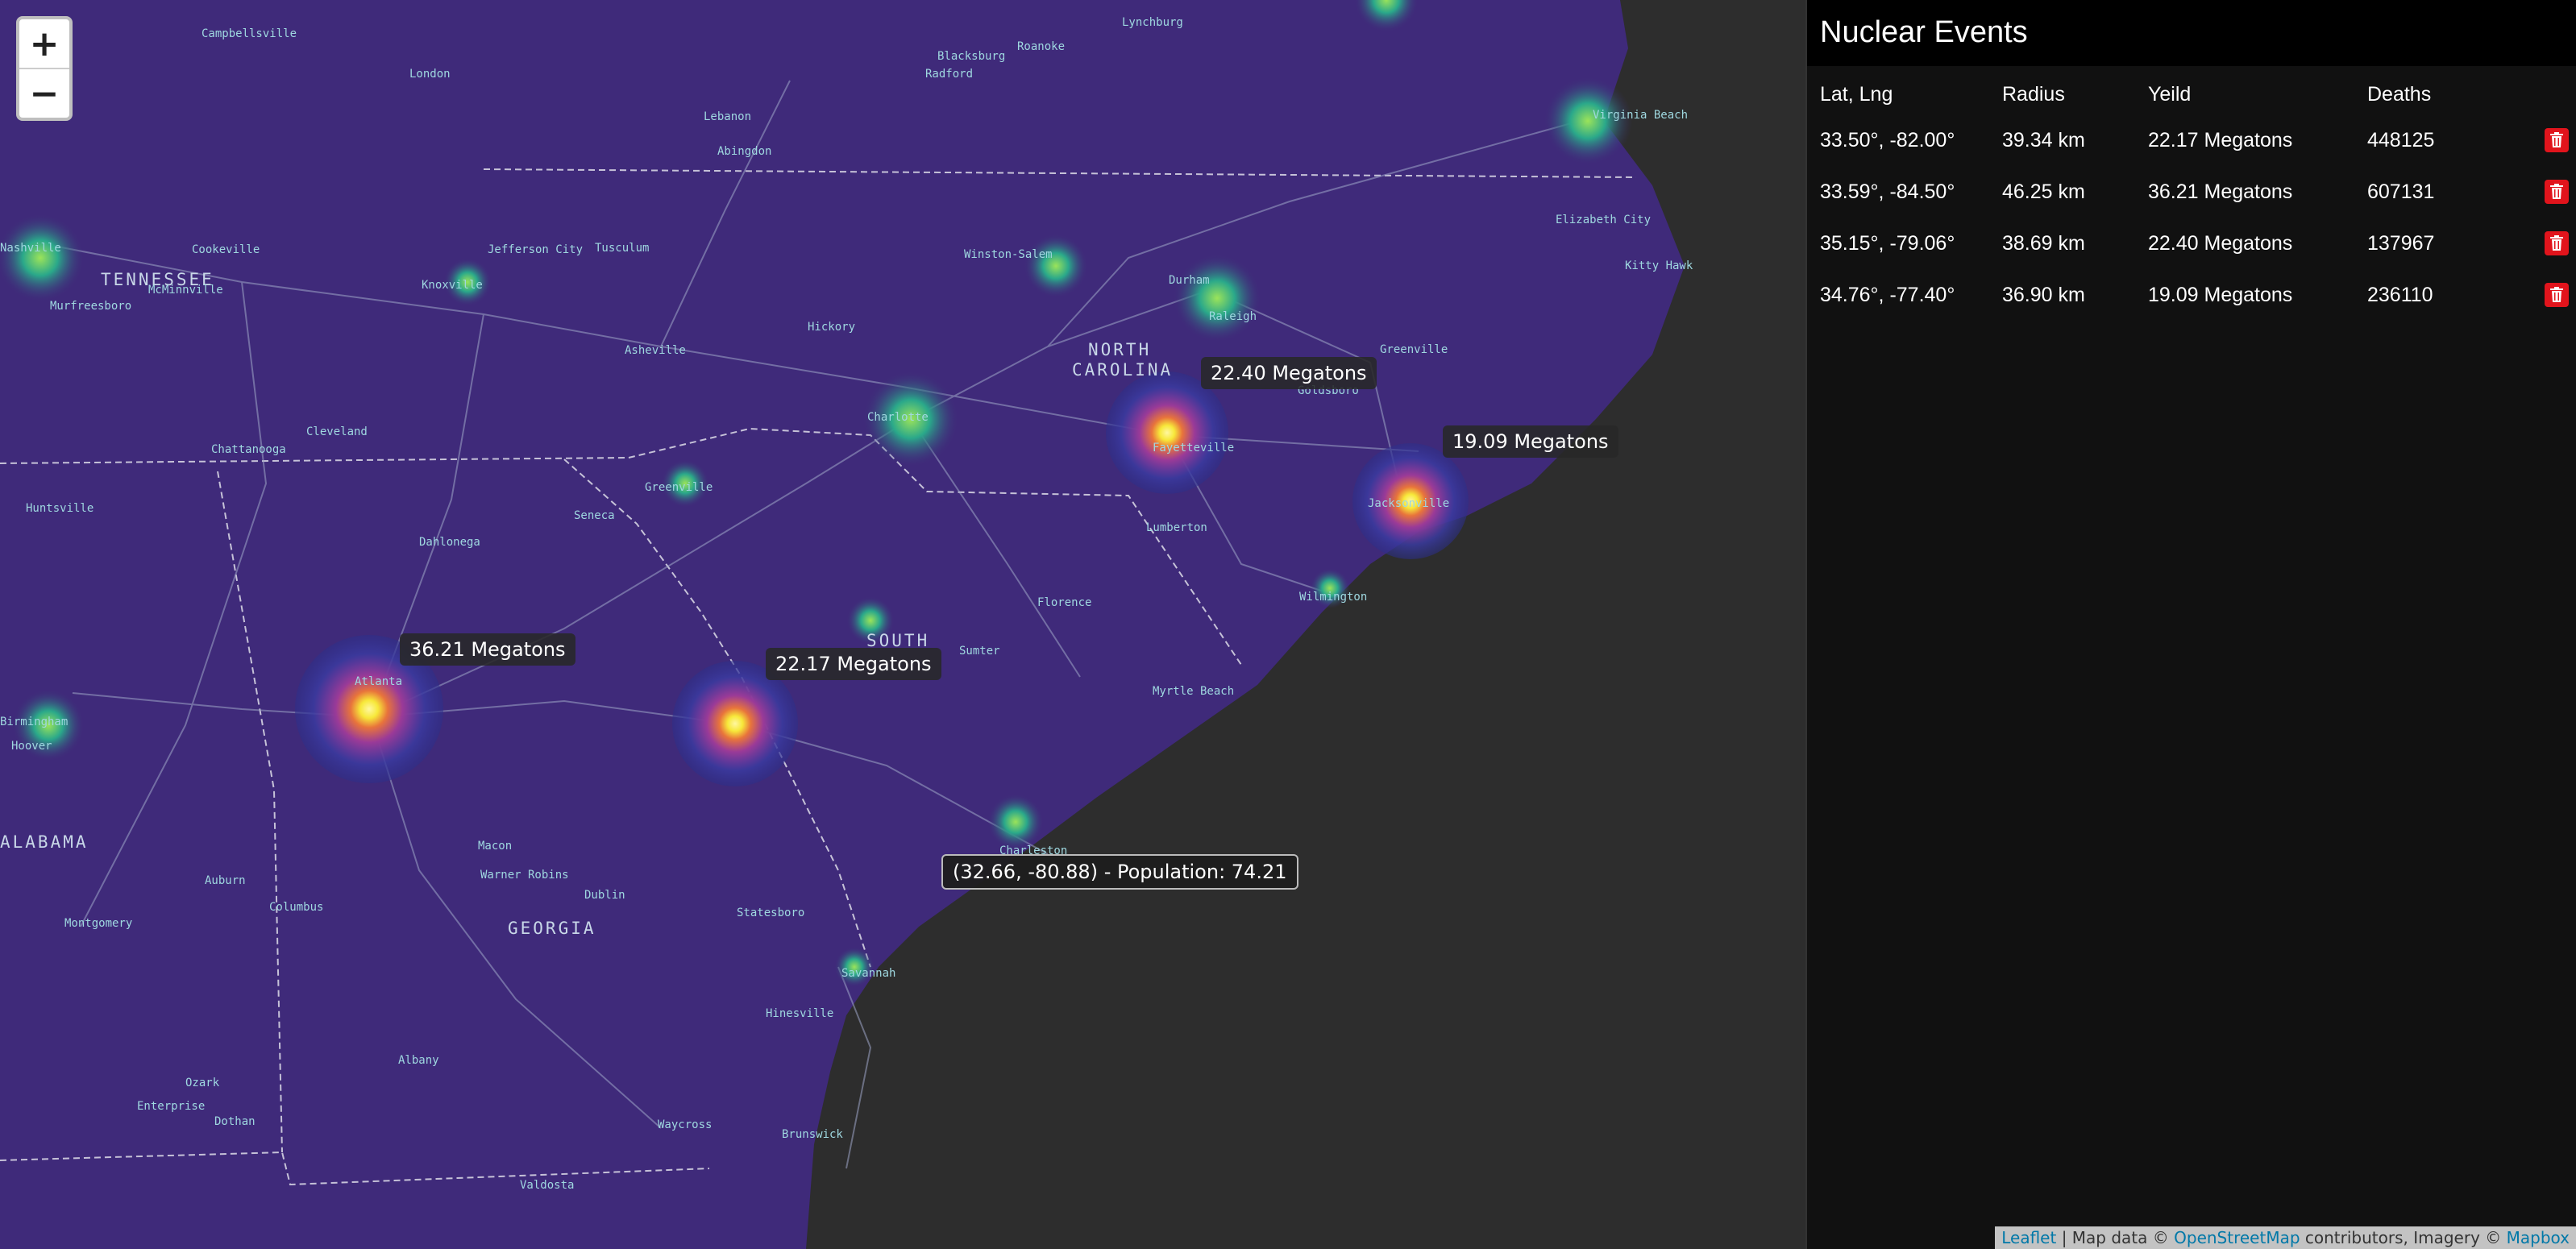  Describe the element at coordinates (2043, 191) in the screenshot. I see `cell-radius: 46.25 km` at that location.